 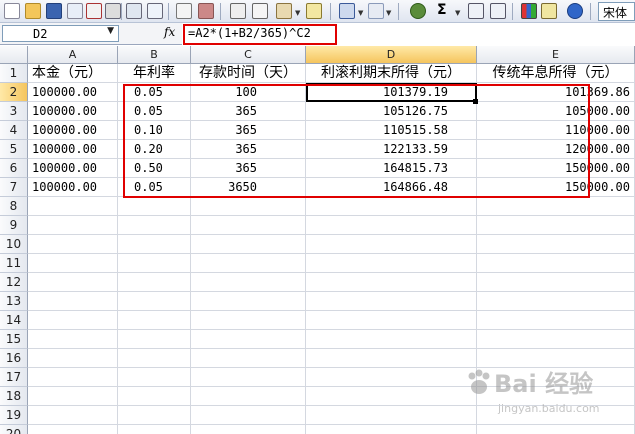 I want to click on row-header: 12, so click(x=14, y=282).